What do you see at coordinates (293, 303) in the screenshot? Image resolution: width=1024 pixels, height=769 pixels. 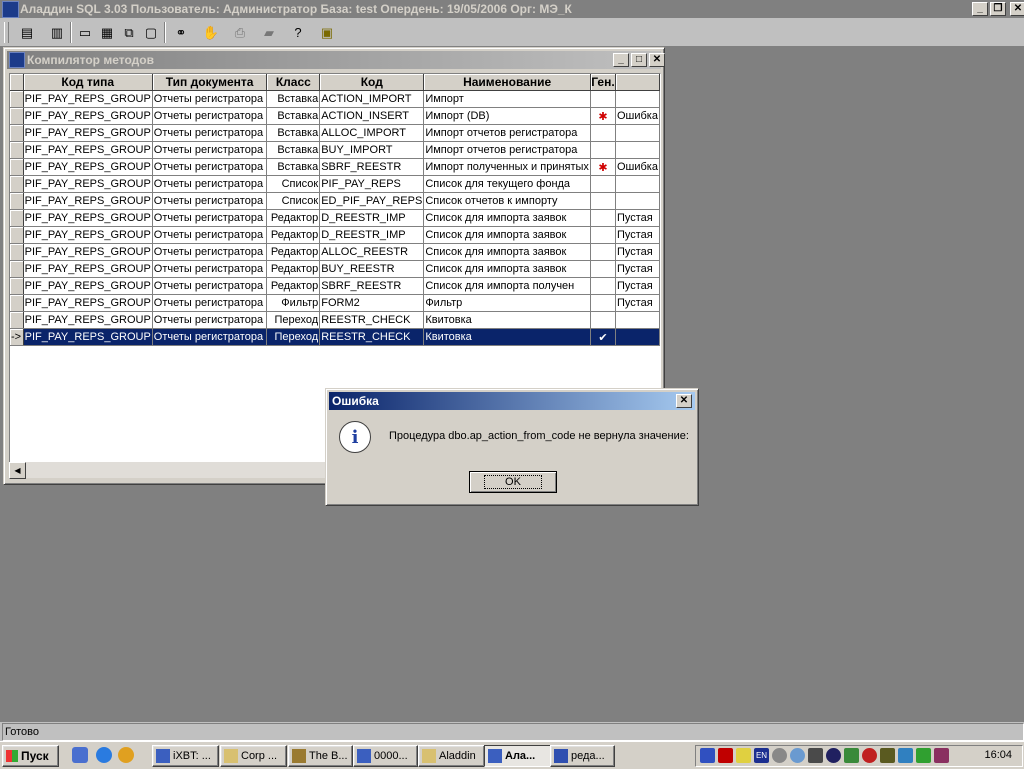 I see `cell-class: Фильтр` at bounding box center [293, 303].